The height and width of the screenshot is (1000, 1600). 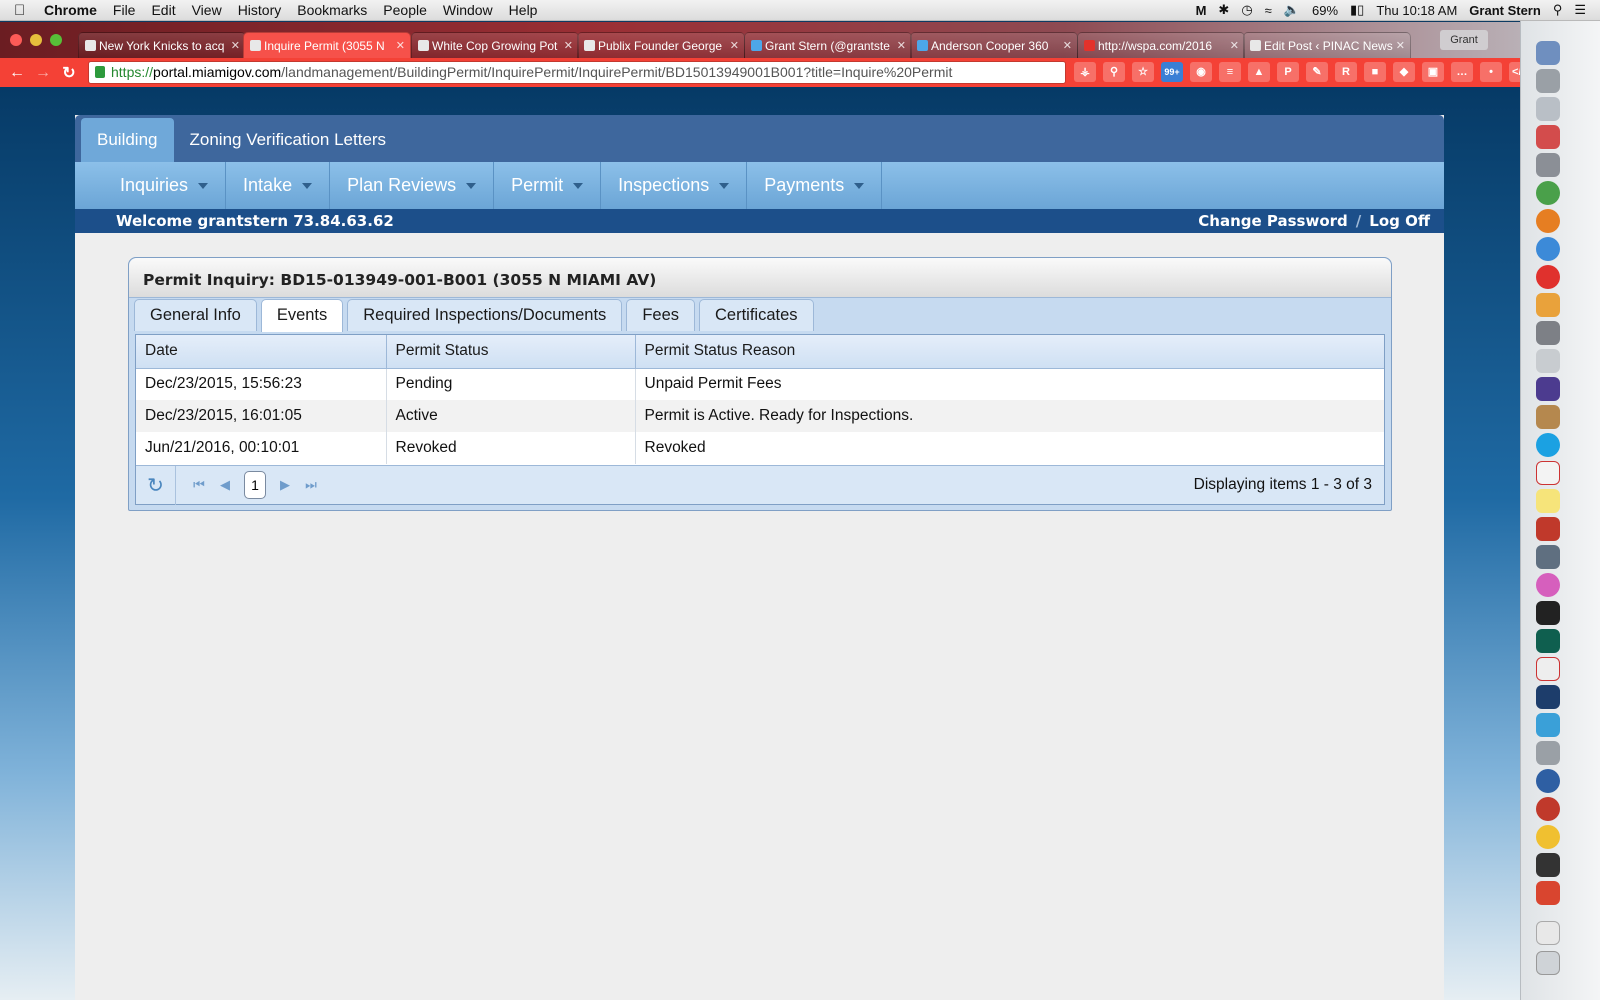 What do you see at coordinates (756, 315) in the screenshot?
I see `tab-certificates: Certificates` at bounding box center [756, 315].